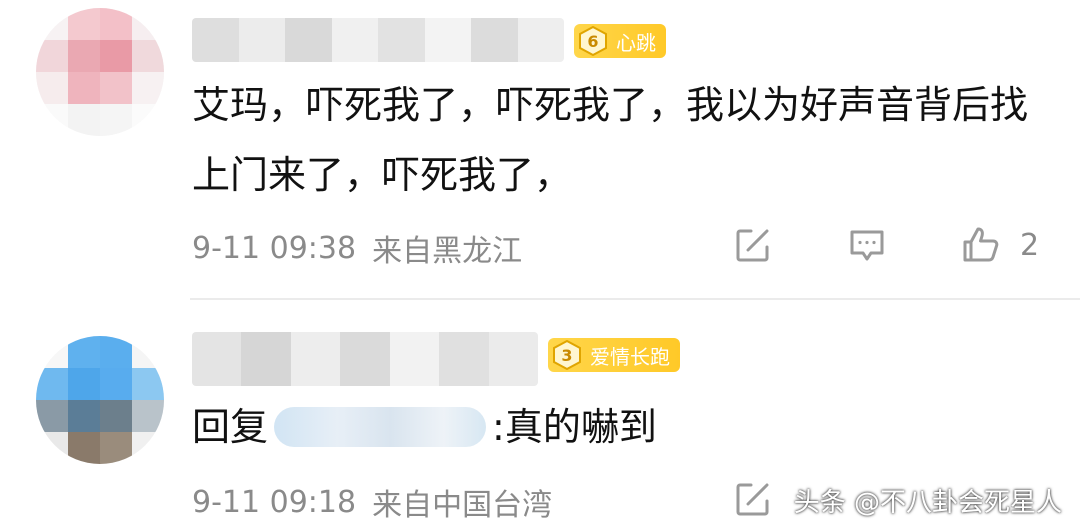 The image size is (1080, 527). What do you see at coordinates (567, 355) in the screenshot?
I see `badge-level-icon: 3` at bounding box center [567, 355].